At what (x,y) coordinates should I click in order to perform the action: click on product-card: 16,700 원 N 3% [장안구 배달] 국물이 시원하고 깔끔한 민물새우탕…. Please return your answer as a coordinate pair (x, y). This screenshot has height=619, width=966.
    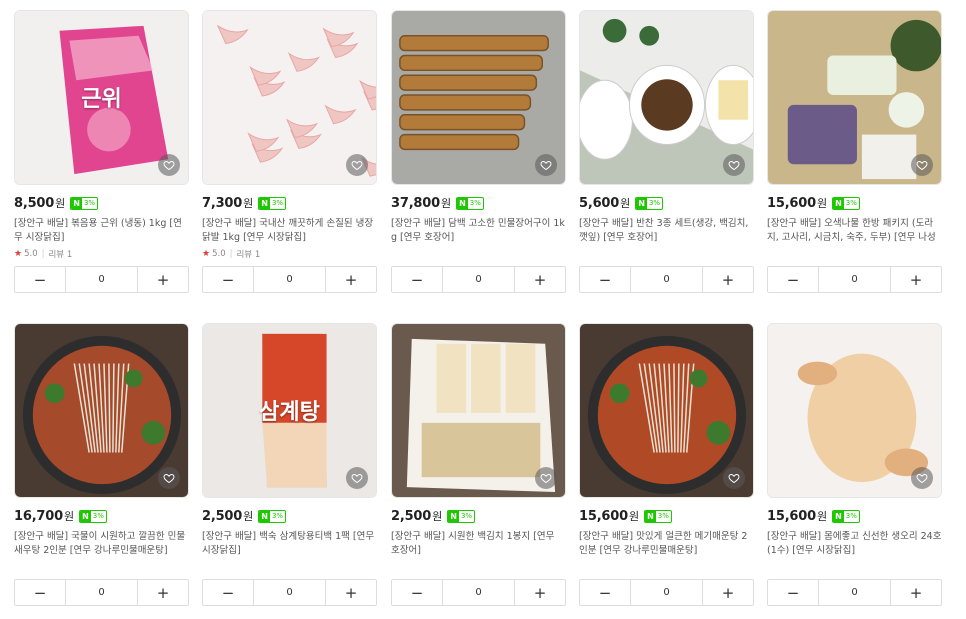
    Looking at the image, I should click on (101, 464).